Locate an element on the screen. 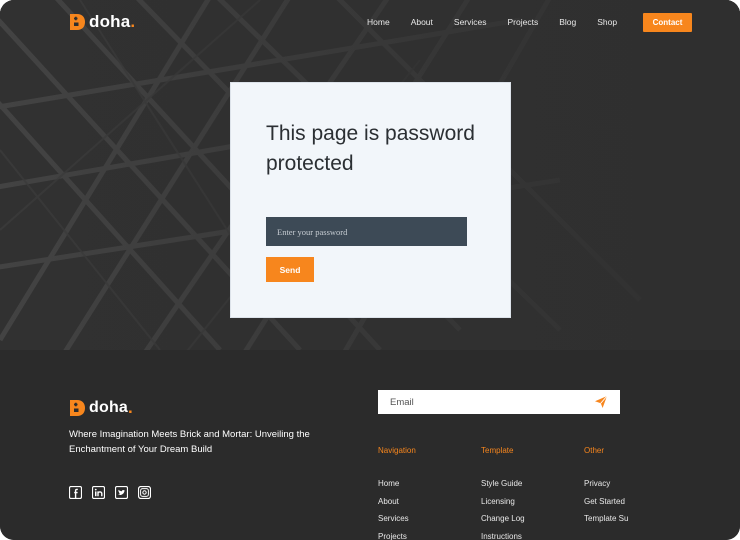 The image size is (740, 540). nav-item-projects: Projects is located at coordinates (523, 22).